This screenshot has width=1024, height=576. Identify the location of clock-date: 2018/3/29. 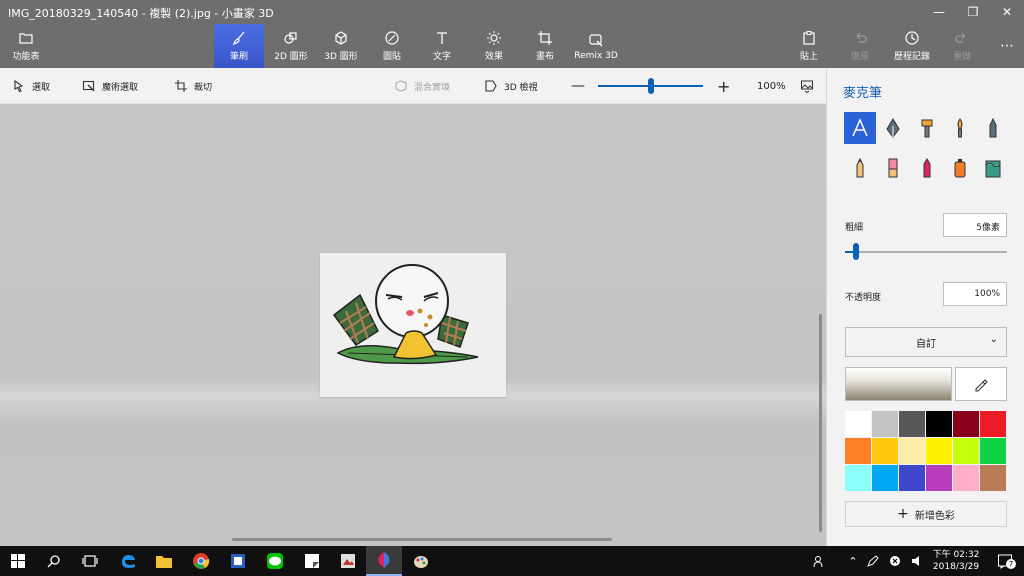
(956, 567).